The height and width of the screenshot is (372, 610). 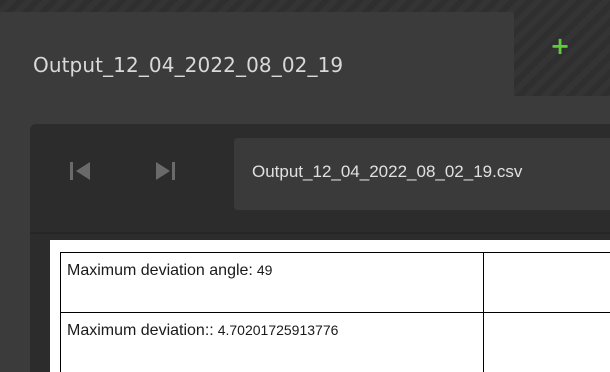 What do you see at coordinates (264, 270) in the screenshot?
I see `row-value: 49` at bounding box center [264, 270].